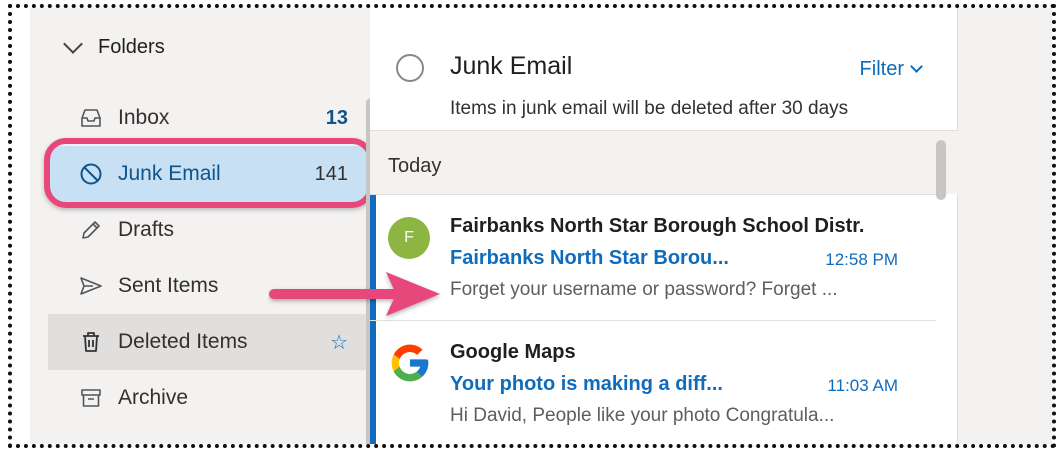  What do you see at coordinates (208, 230) in the screenshot?
I see `folder-item-drafts: Drafts` at bounding box center [208, 230].